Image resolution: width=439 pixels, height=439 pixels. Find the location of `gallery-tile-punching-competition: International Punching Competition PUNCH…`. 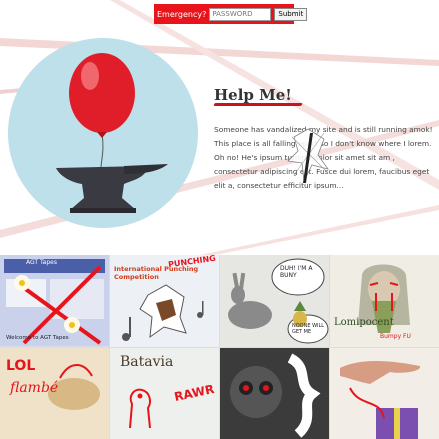

gallery-tile-punching-competition: International Punching Competition PUNCH… is located at coordinates (164, 301).